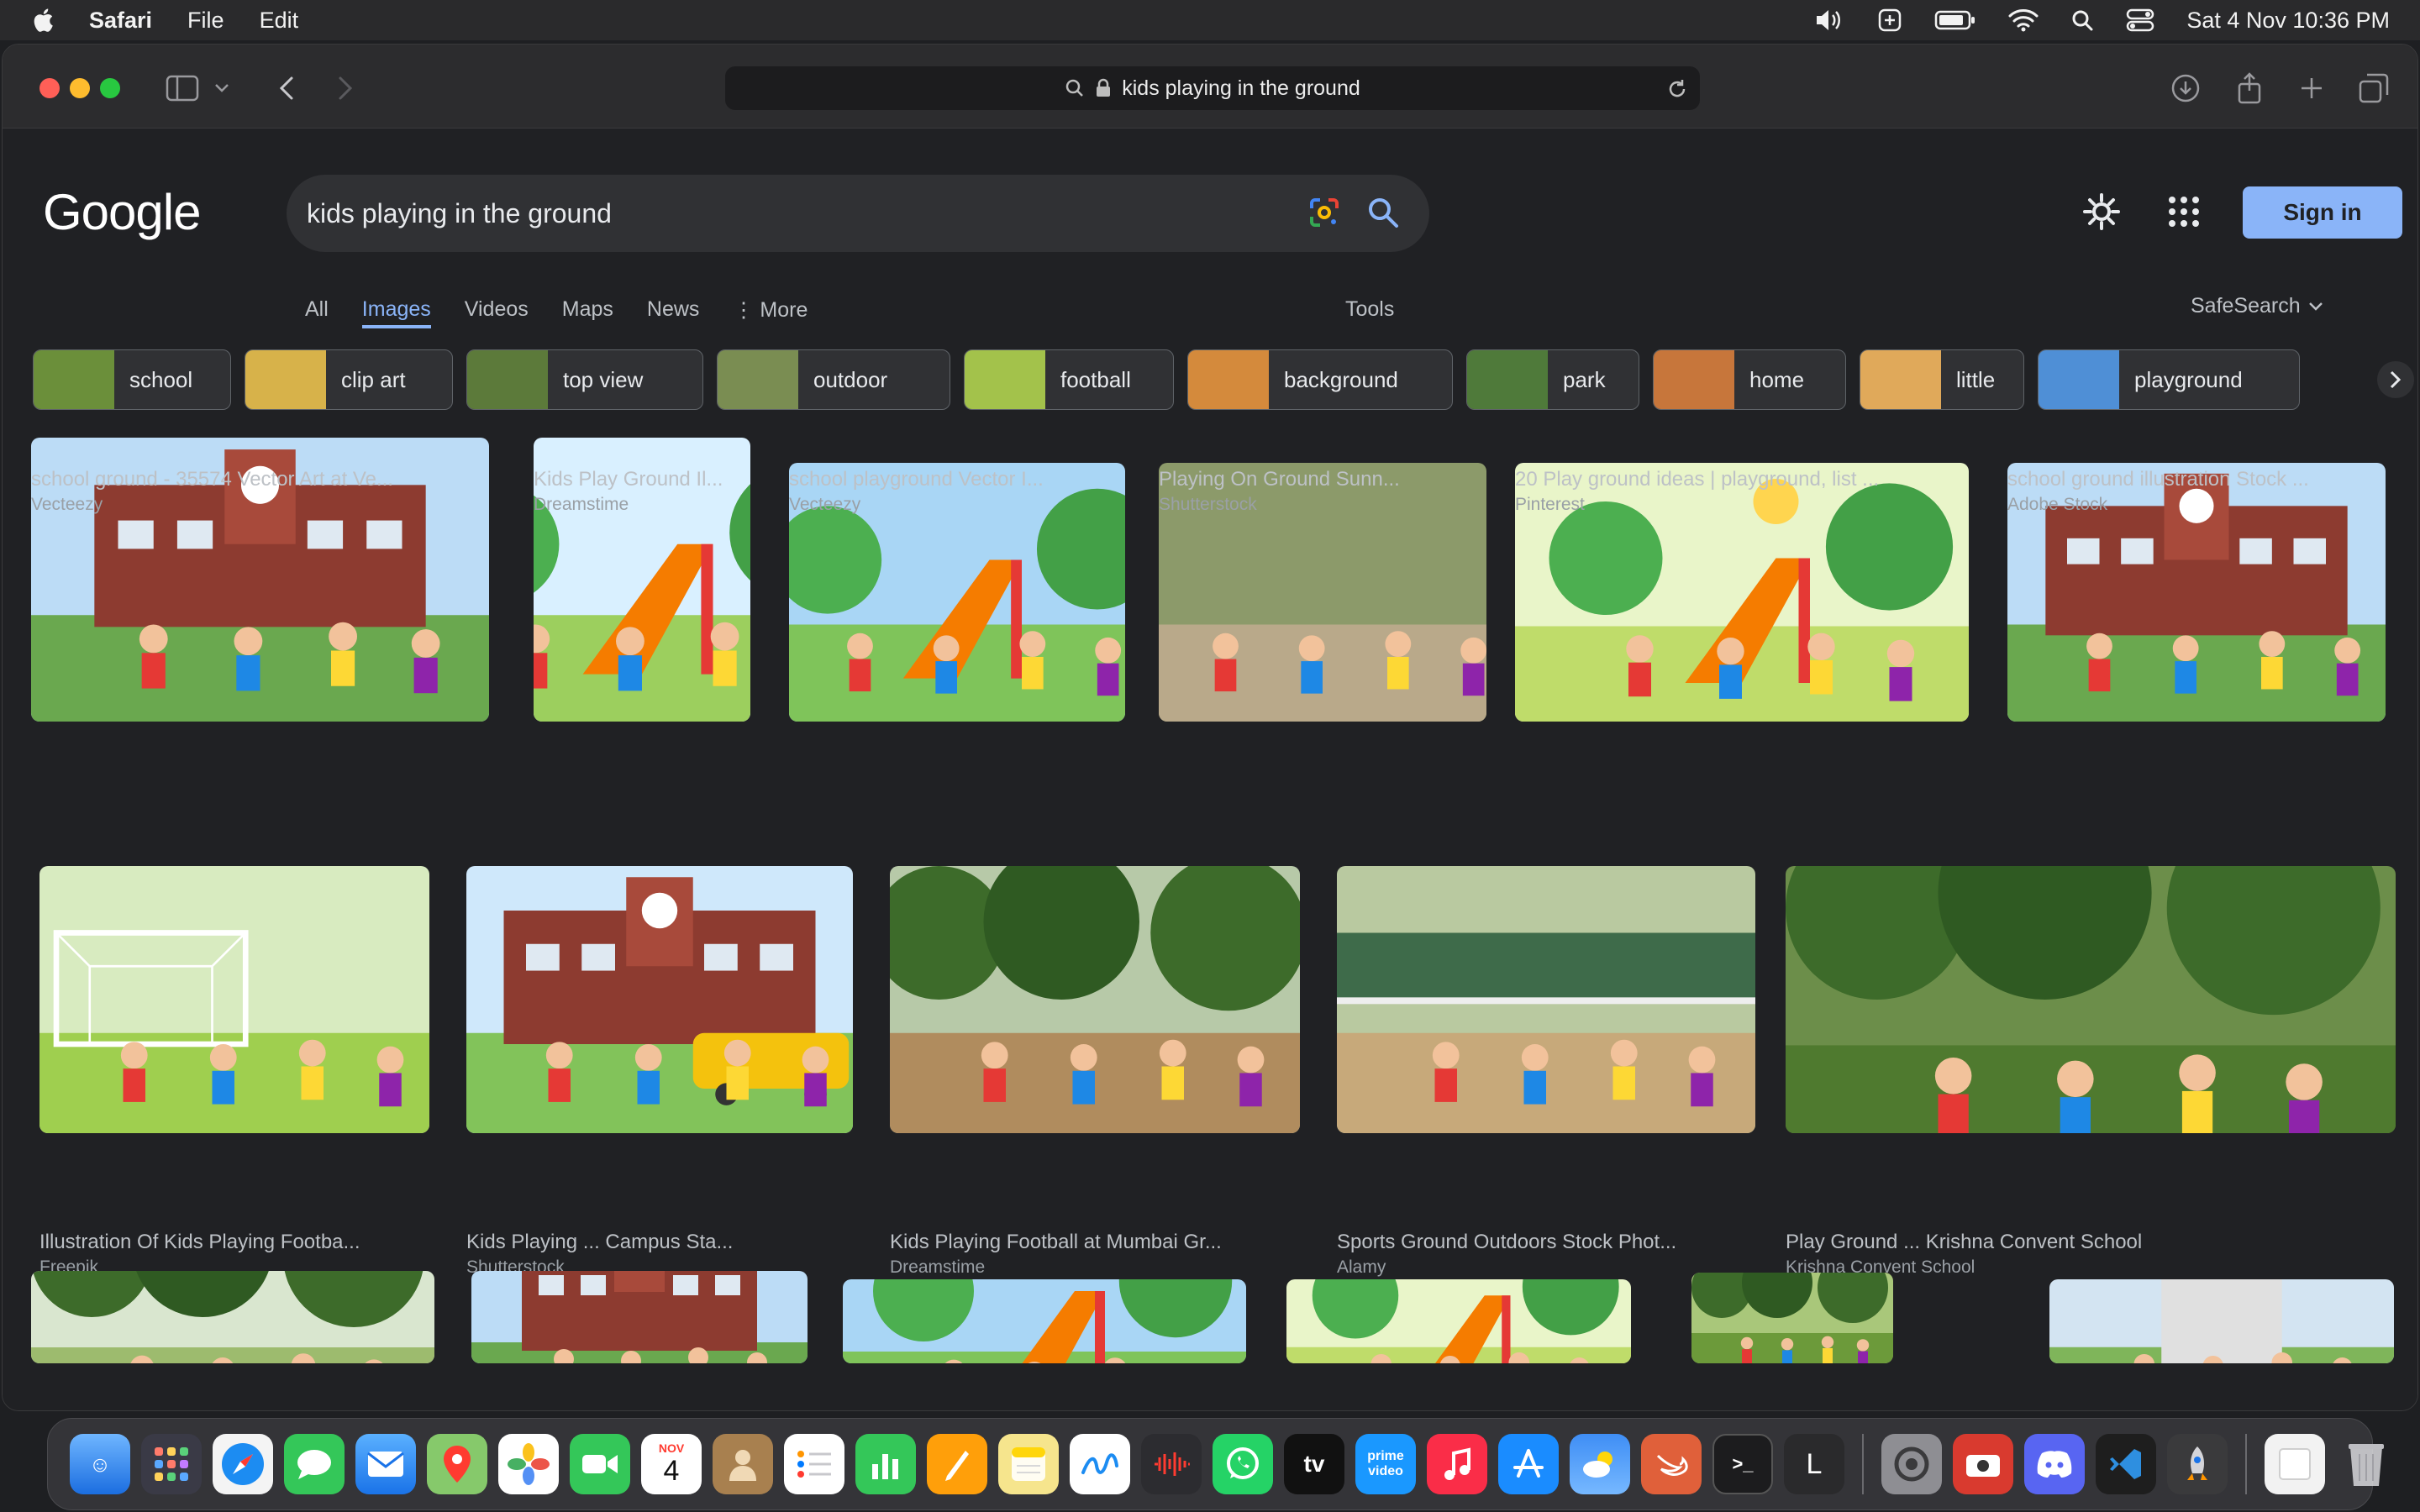  I want to click on address-bar: kids playing in the ground, so click(1212, 88).